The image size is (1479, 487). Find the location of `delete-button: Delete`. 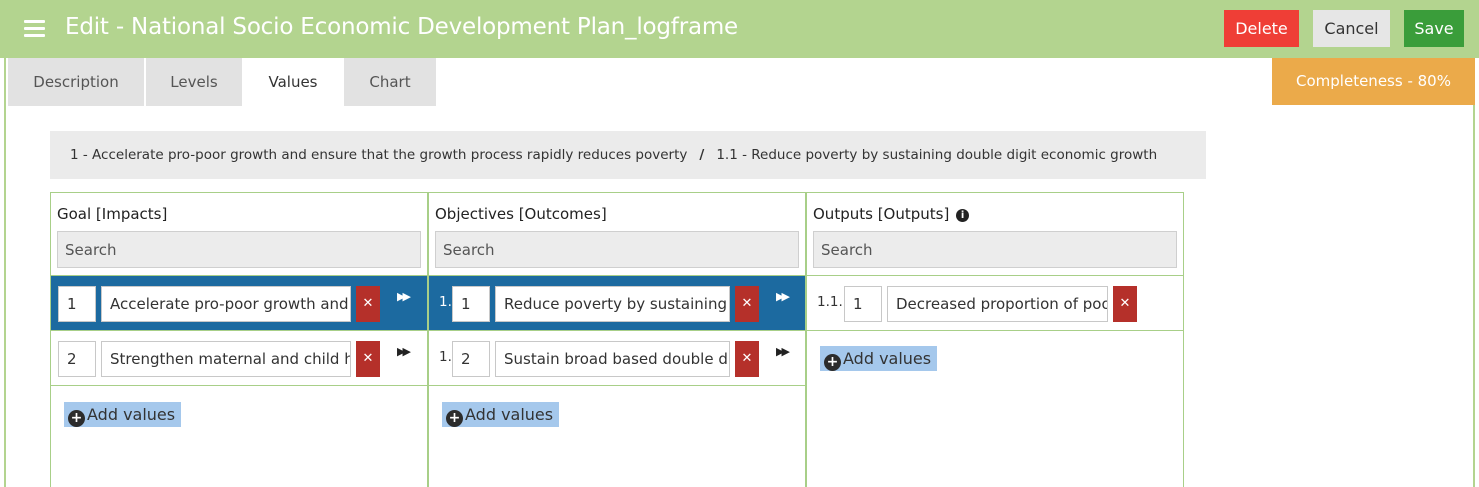

delete-button: Delete is located at coordinates (1261, 28).